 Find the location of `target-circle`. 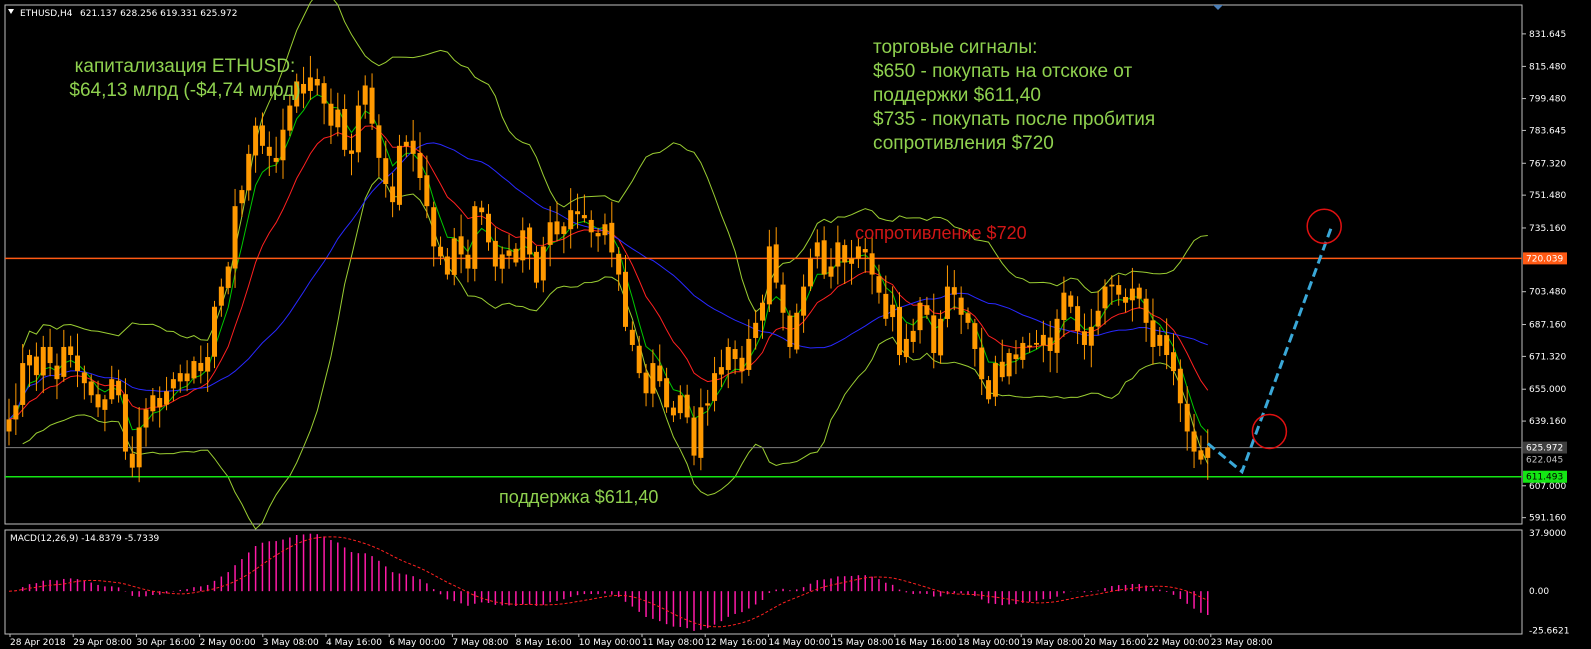

target-circle is located at coordinates (1324, 226).